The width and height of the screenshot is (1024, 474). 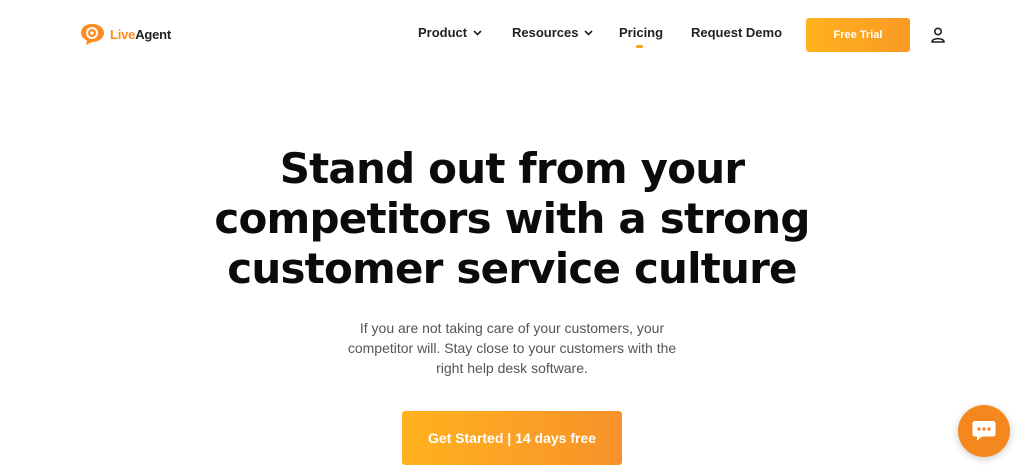 I want to click on hero-headline-line: Stand out from your, so click(x=512, y=168).